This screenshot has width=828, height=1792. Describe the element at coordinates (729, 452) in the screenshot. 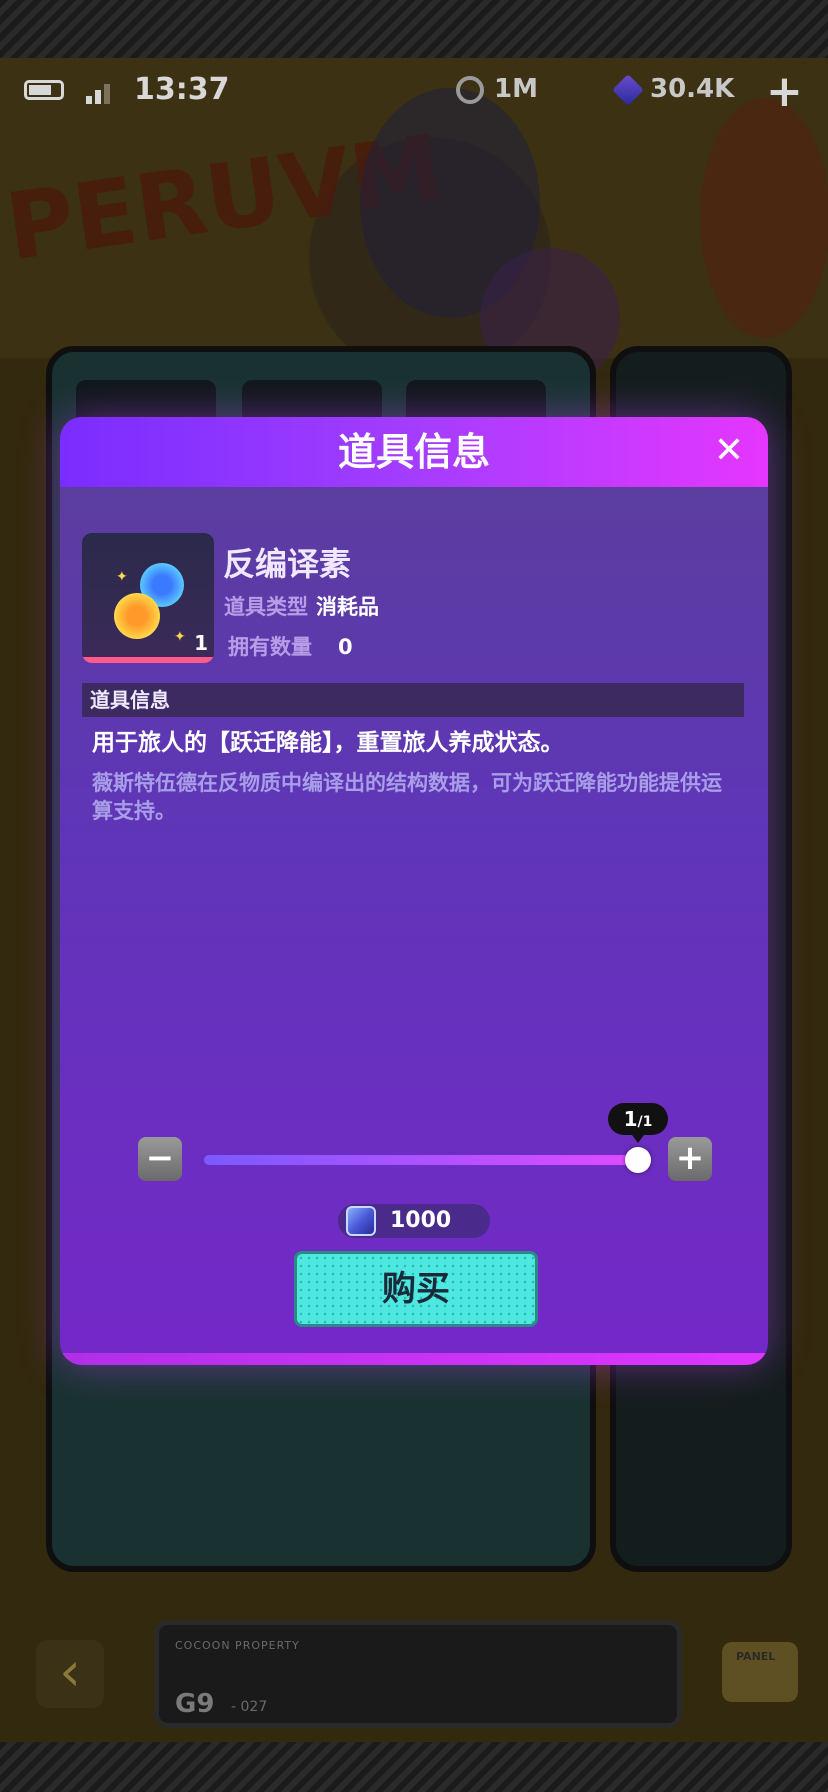

I see `close-button: ✕` at that location.